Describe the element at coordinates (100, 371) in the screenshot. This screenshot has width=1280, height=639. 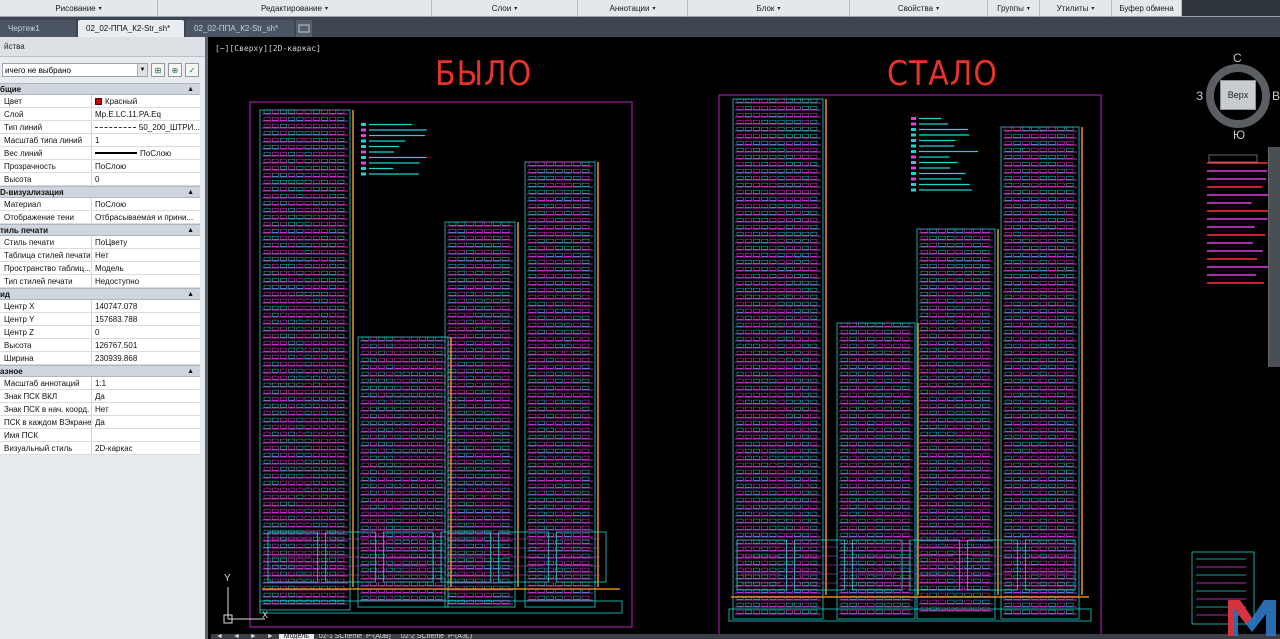
I see `section-misc-header: азное ▲` at that location.